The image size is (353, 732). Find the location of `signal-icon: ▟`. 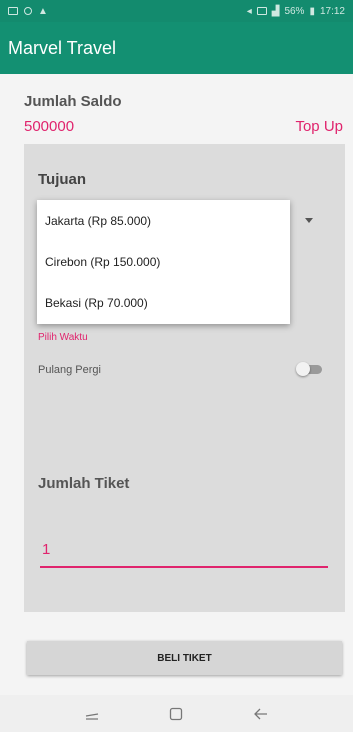

signal-icon: ▟ is located at coordinates (275, 11).